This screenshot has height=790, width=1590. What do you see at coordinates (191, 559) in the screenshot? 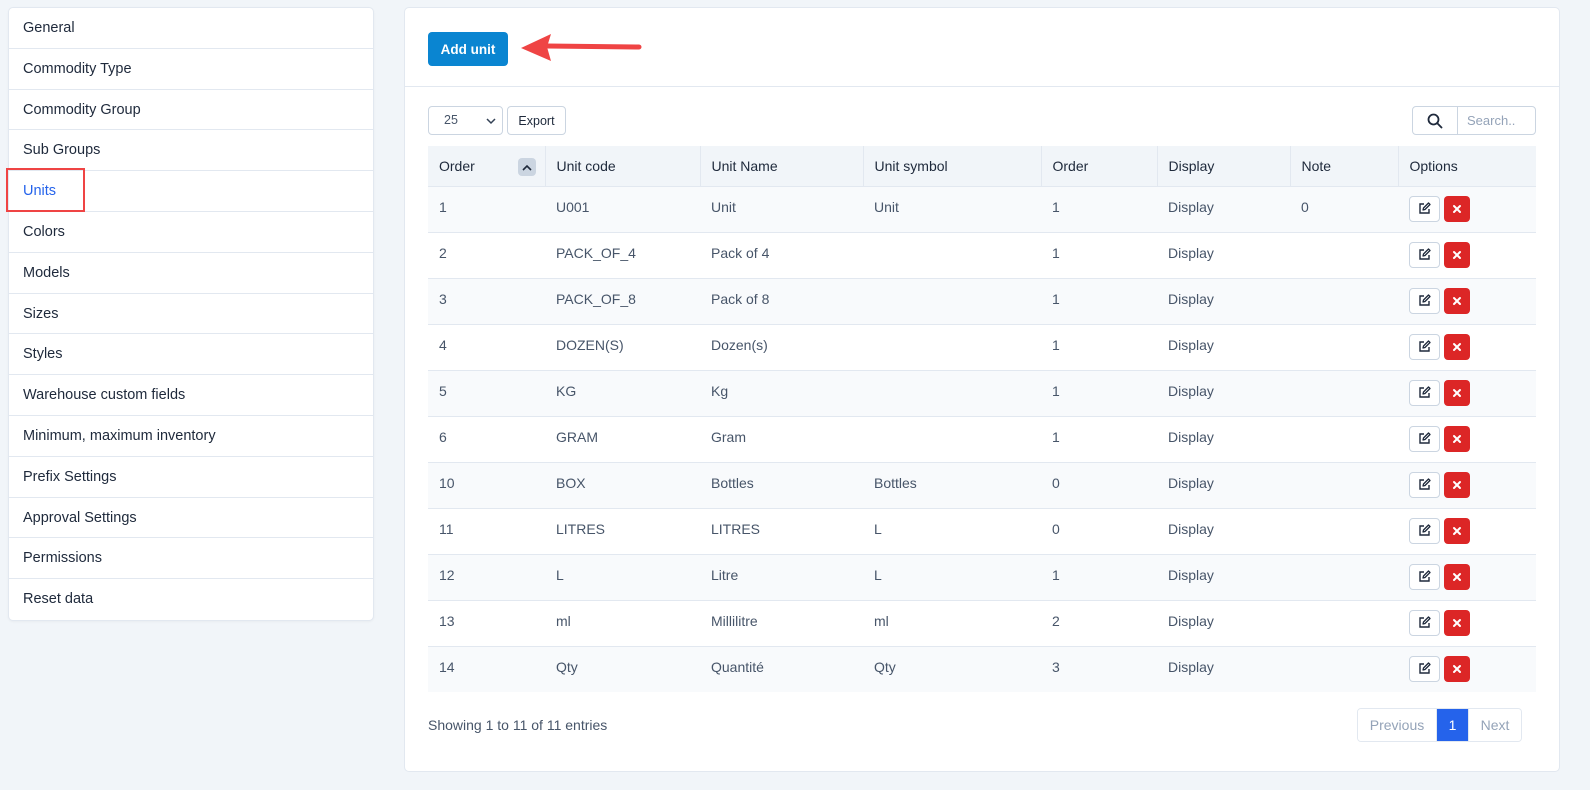
I see `sidebar-item-permissions: Permissions` at bounding box center [191, 559].